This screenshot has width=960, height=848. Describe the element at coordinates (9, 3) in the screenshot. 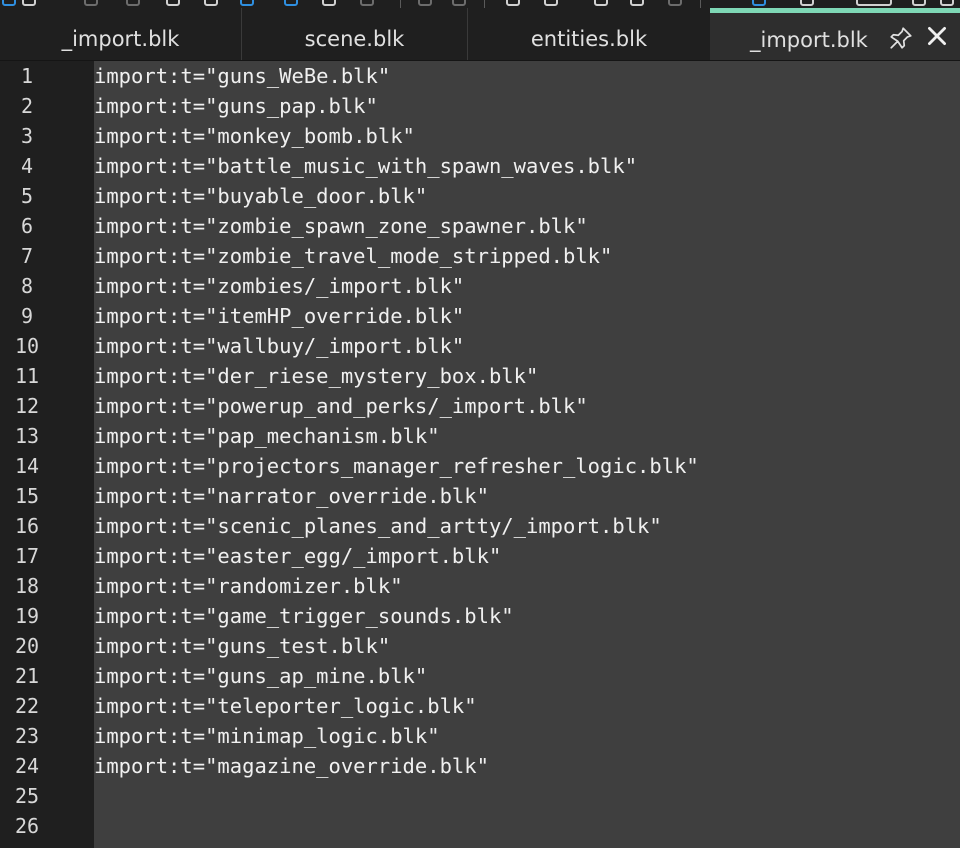

I see `info-icon` at that location.